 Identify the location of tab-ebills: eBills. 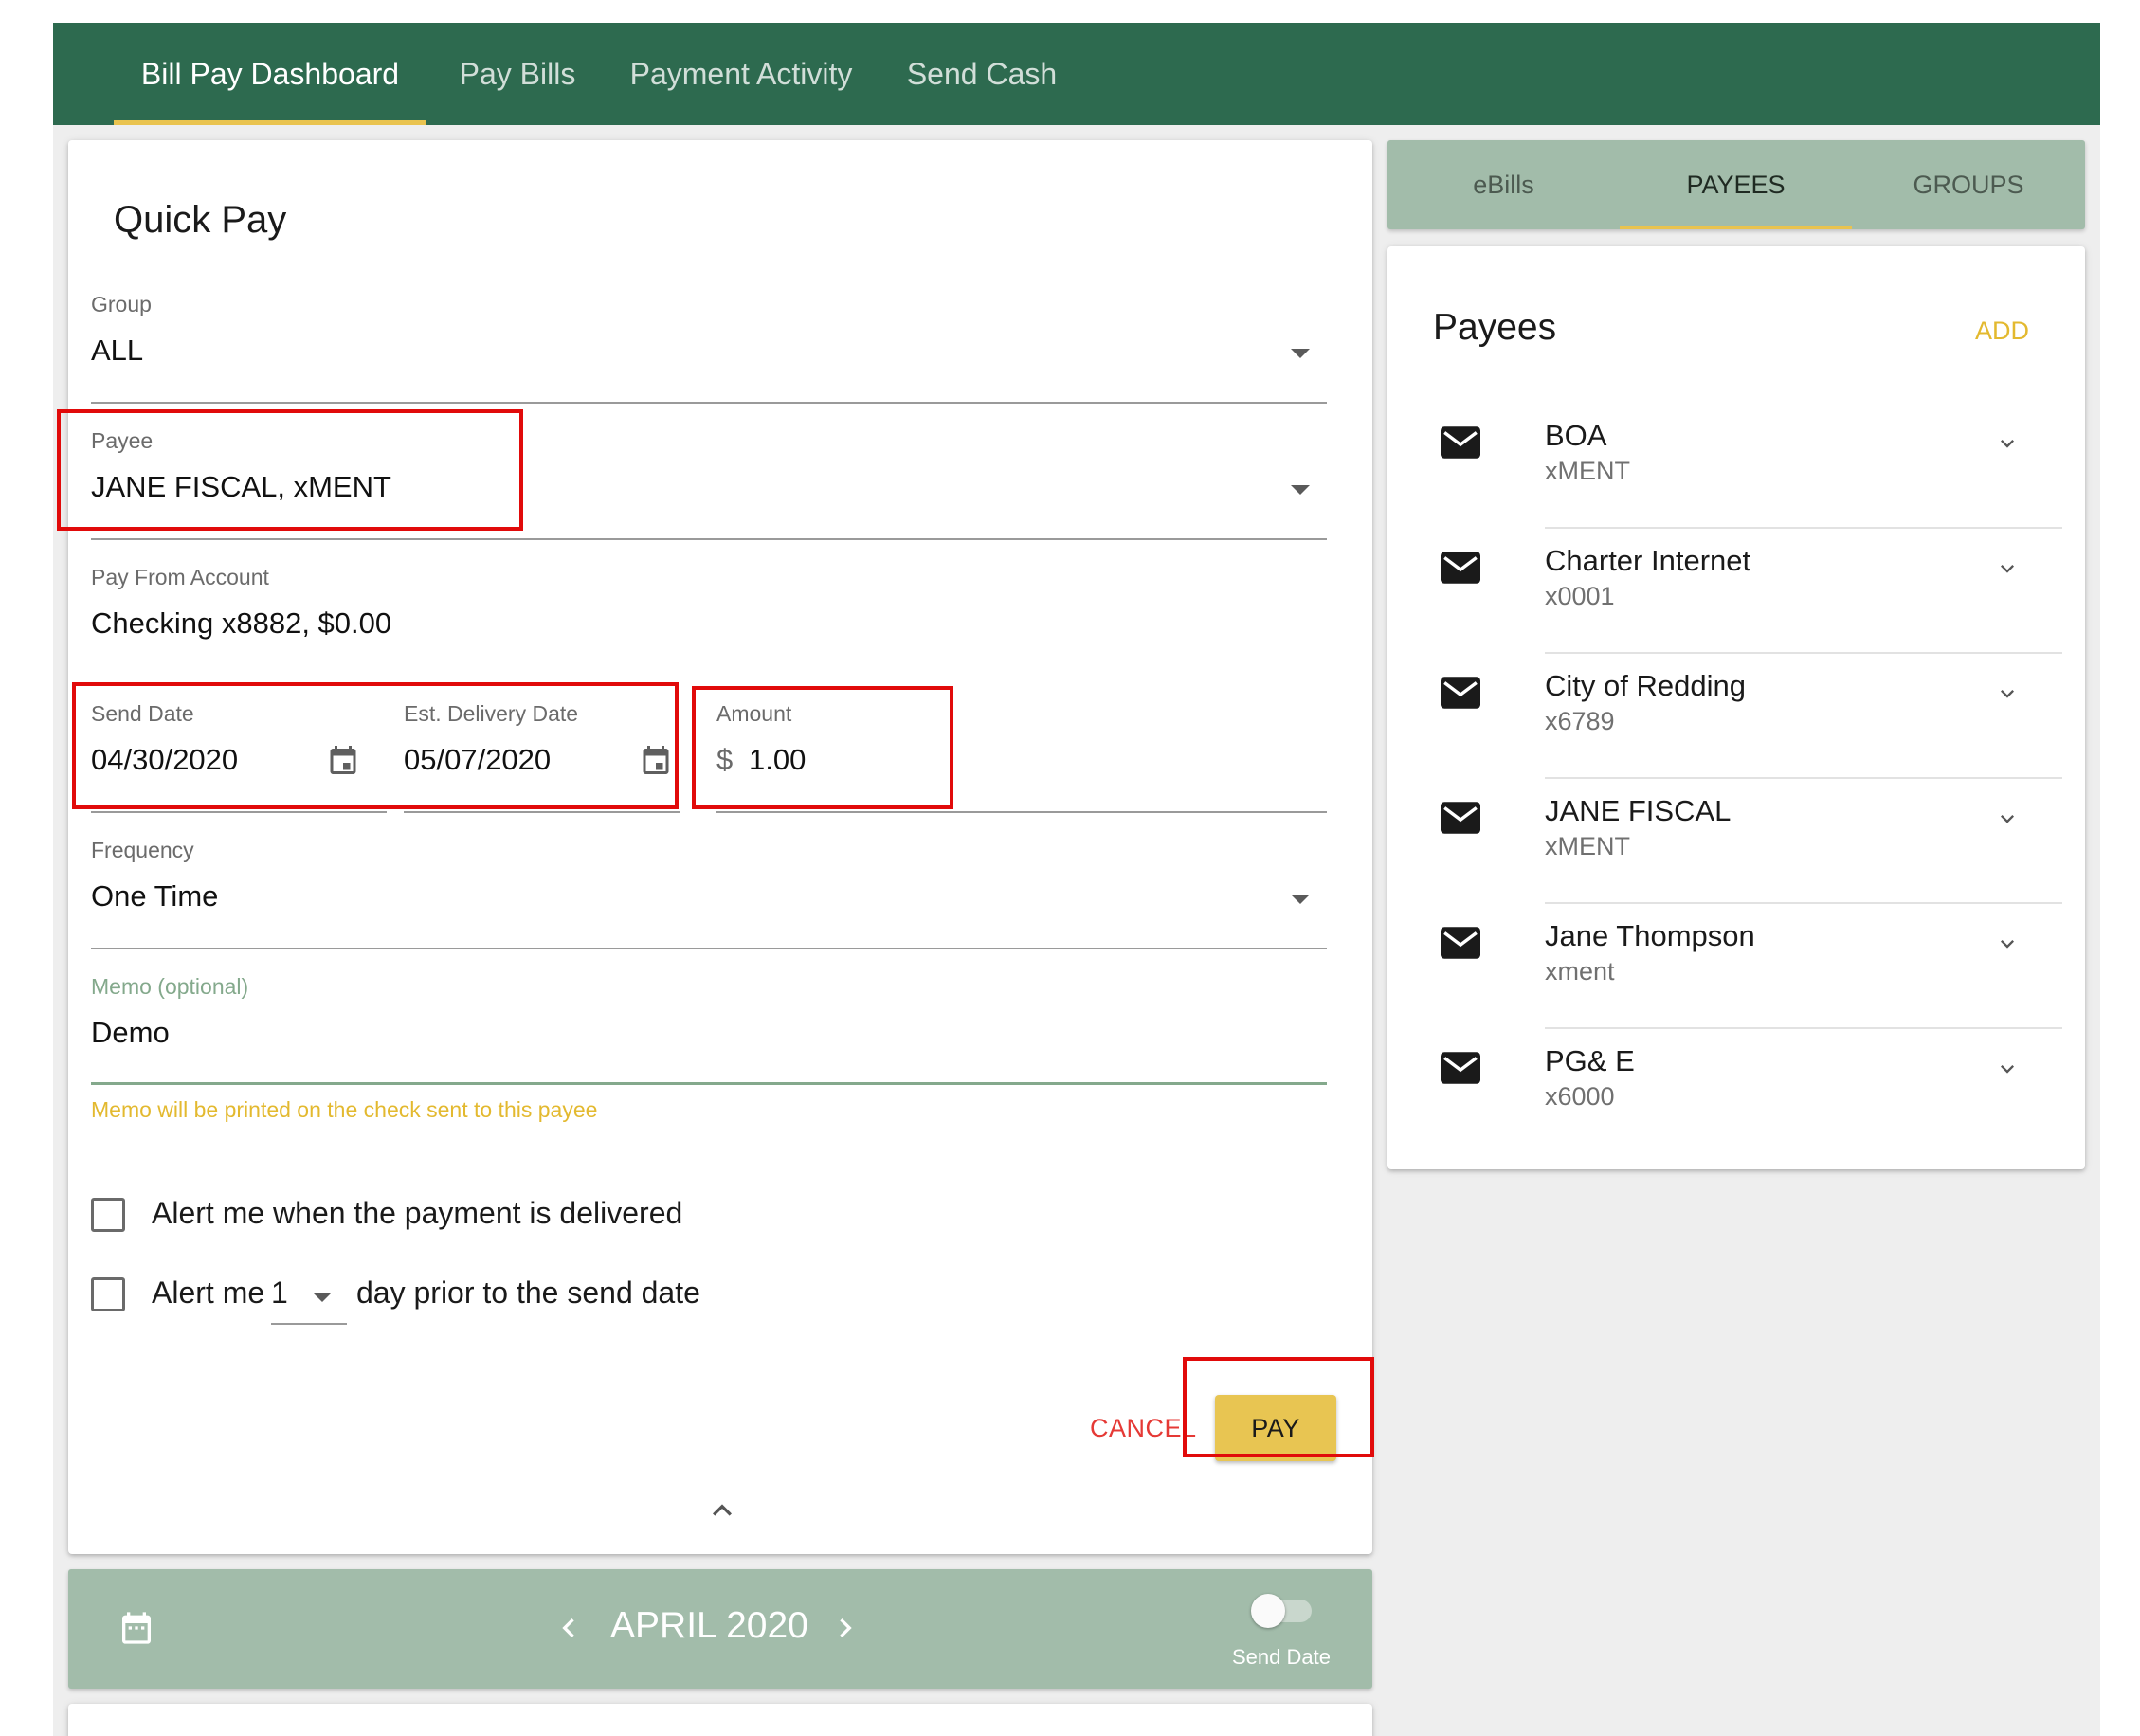
(1503, 184).